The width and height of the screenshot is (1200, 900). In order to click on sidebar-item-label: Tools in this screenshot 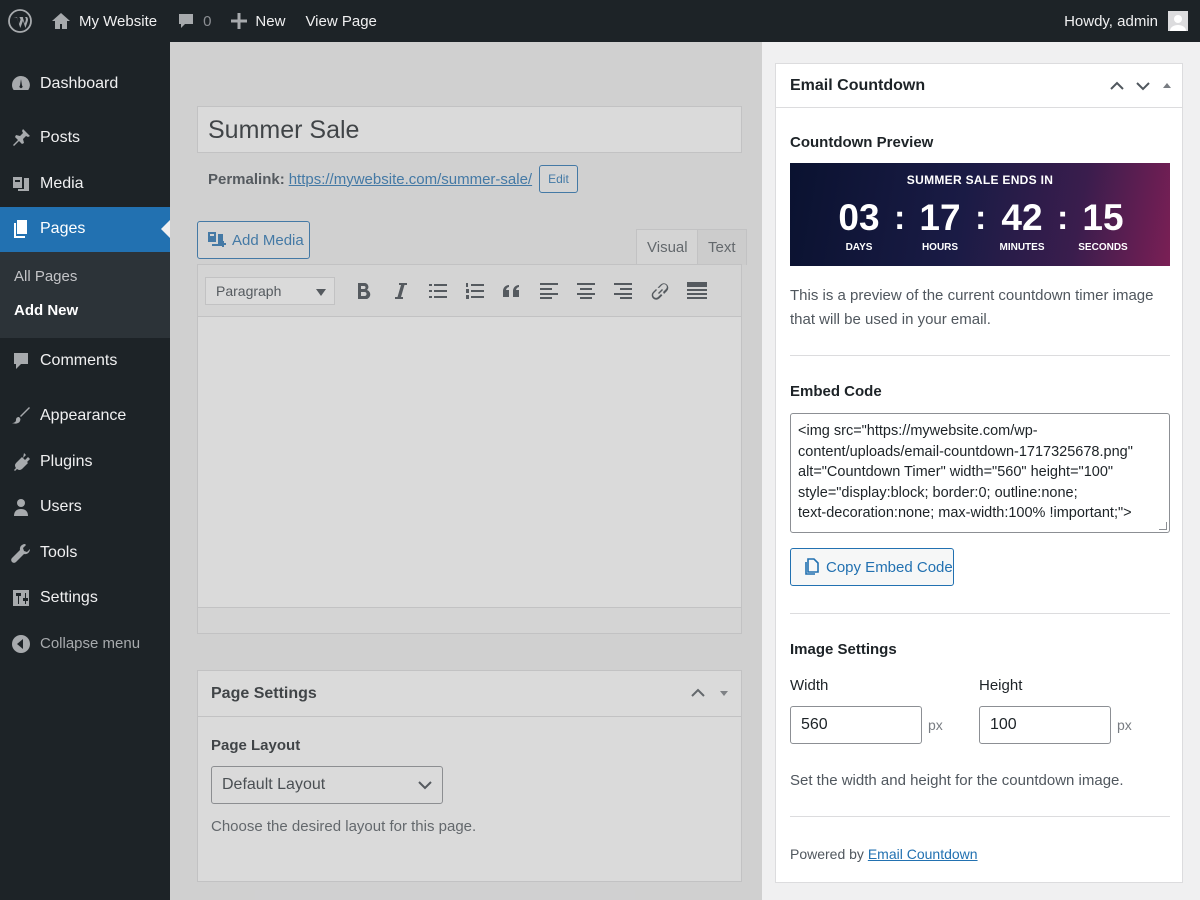, I will do `click(59, 552)`.